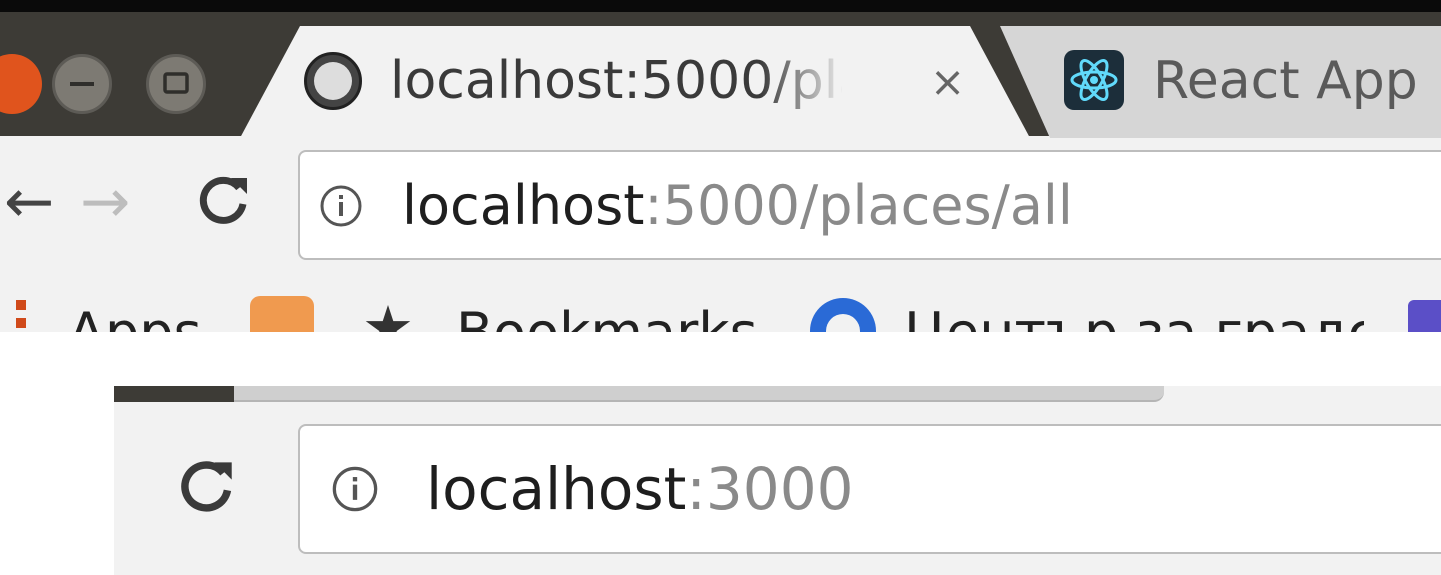 This screenshot has height=575, width=1441. What do you see at coordinates (29, 202) in the screenshot?
I see `back-button: ←` at bounding box center [29, 202].